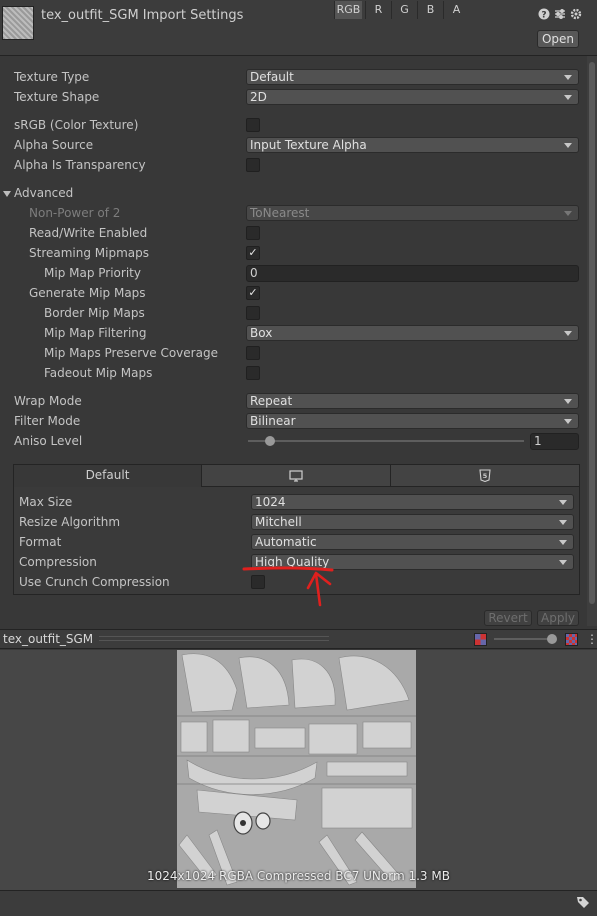  Describe the element at coordinates (524, 639) in the screenshot. I see `mip-slider-track` at that location.